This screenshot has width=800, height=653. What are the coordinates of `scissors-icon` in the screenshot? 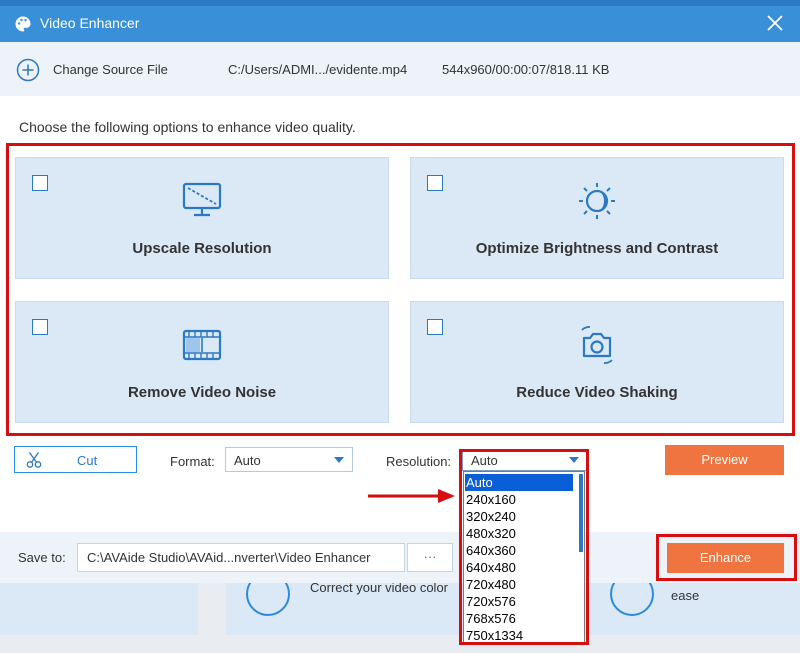 It's located at (34, 460).